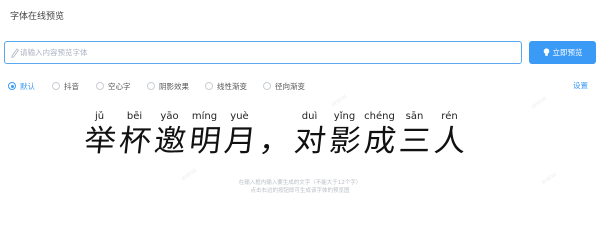  I want to click on pinyin-label: míng, so click(204, 116).